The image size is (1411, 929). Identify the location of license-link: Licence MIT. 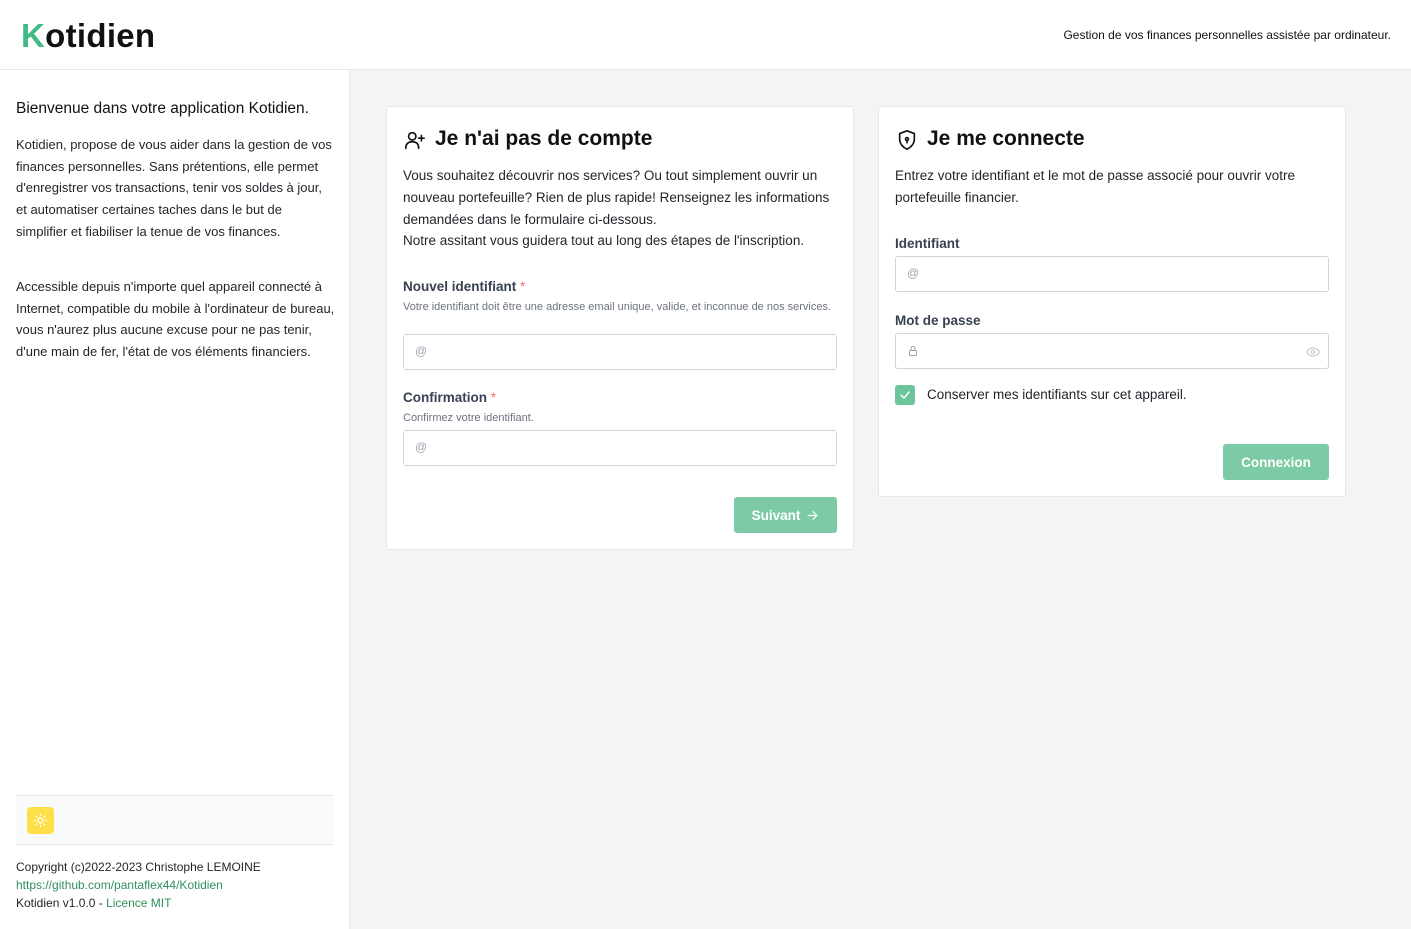
(138, 903).